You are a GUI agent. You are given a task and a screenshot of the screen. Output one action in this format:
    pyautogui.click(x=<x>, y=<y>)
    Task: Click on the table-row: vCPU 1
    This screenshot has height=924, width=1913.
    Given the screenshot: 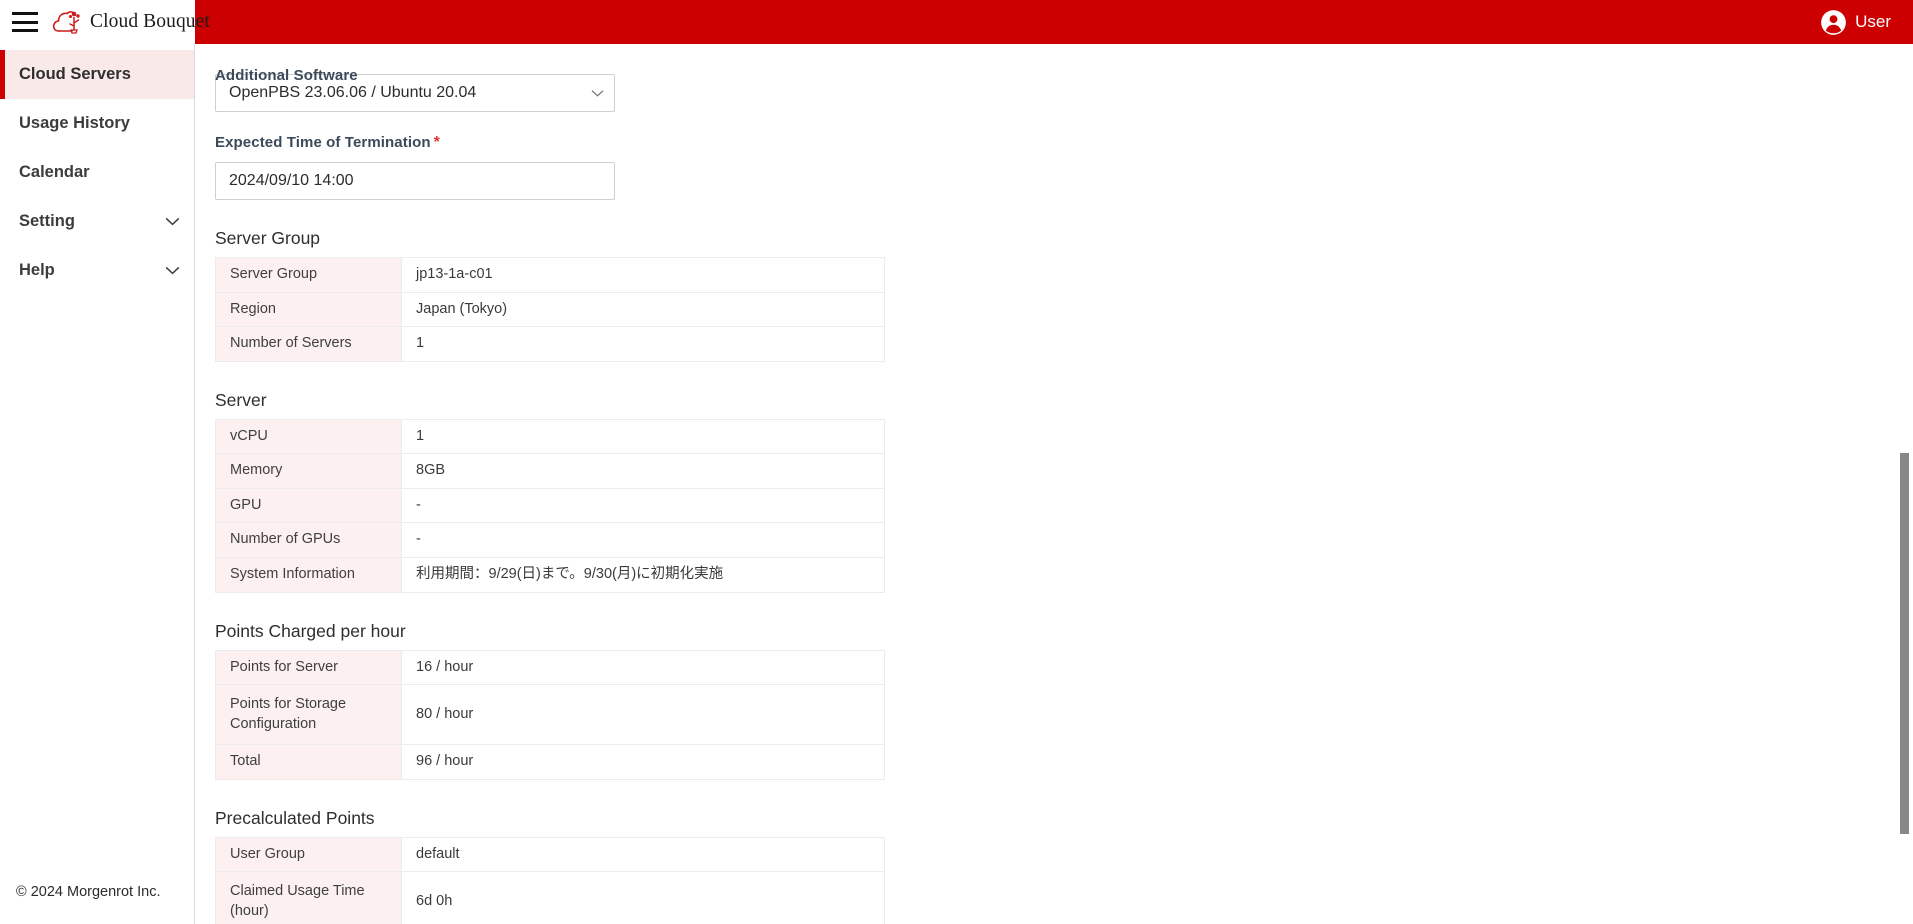 What is the action you would take?
    pyautogui.click(x=550, y=436)
    